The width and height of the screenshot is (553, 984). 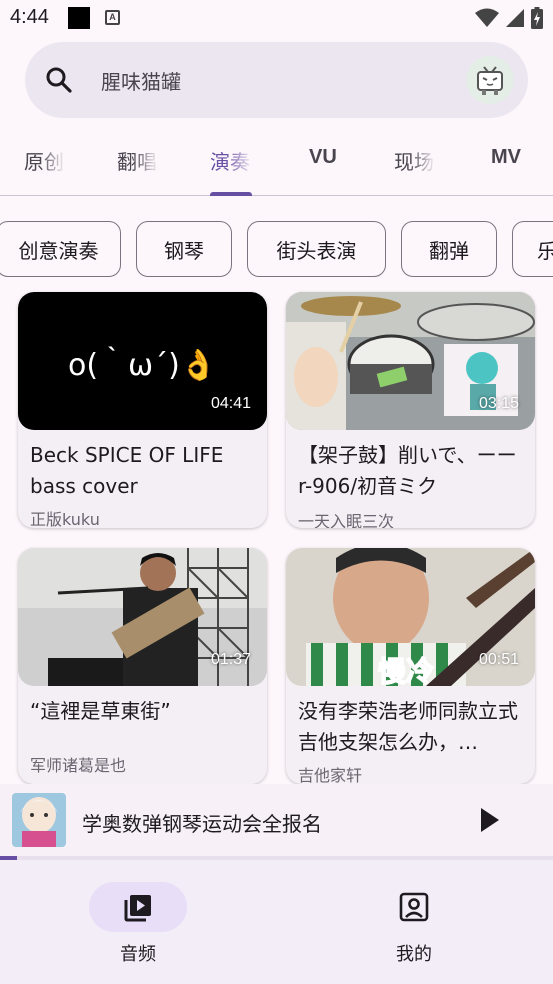 I want to click on tab-indicator, so click(x=231, y=194).